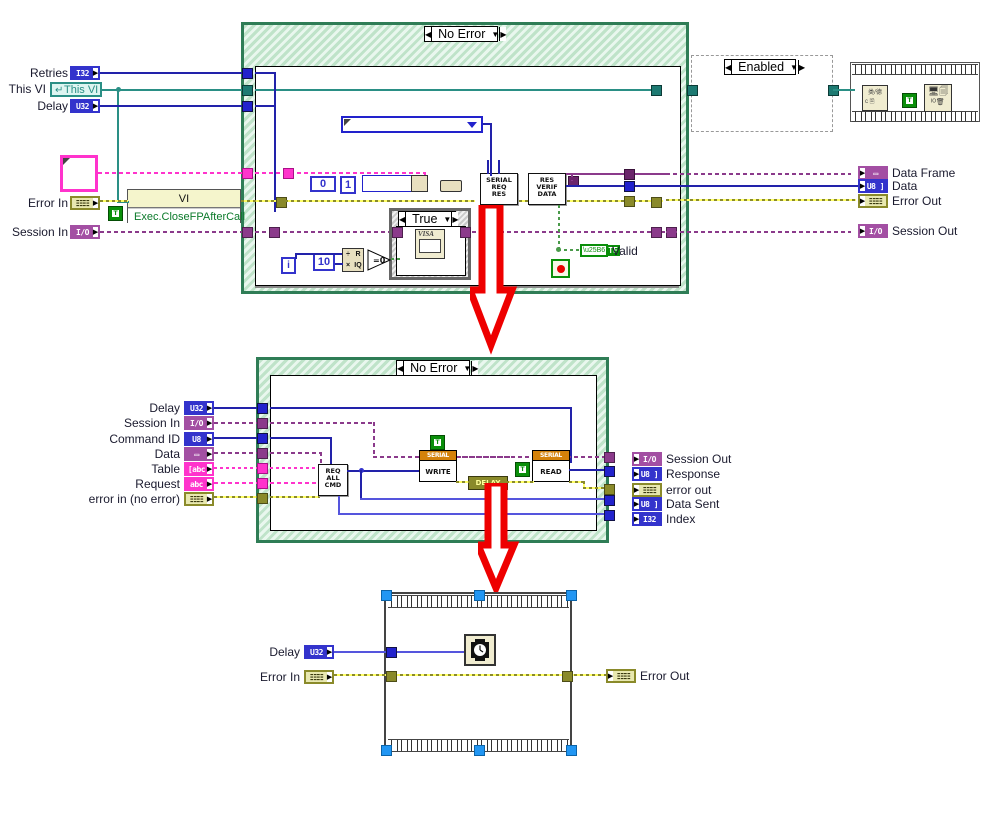 The image size is (999, 817). What do you see at coordinates (388, 183) in the screenshot?
I see `shift-register-box` at bounding box center [388, 183].